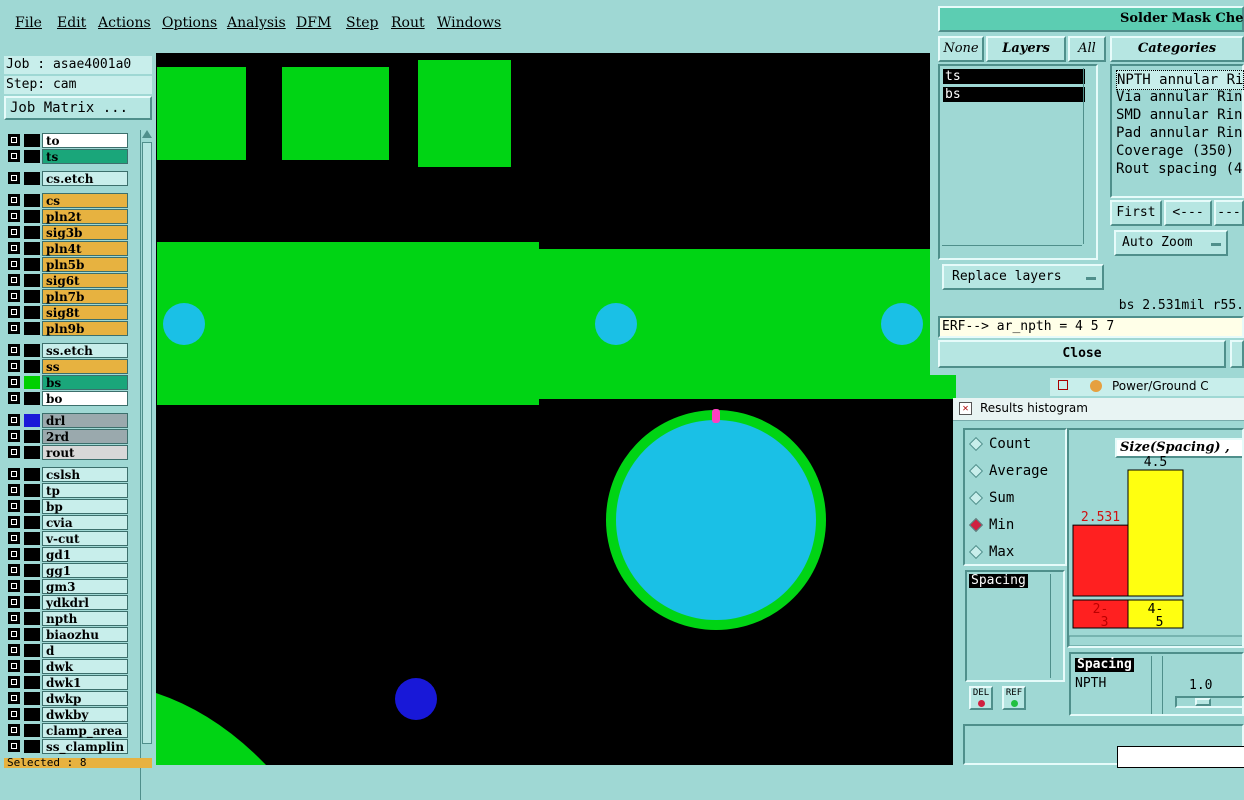 The image size is (1244, 800). I want to click on layer-row-sig8t: sig8t, so click(67, 312).